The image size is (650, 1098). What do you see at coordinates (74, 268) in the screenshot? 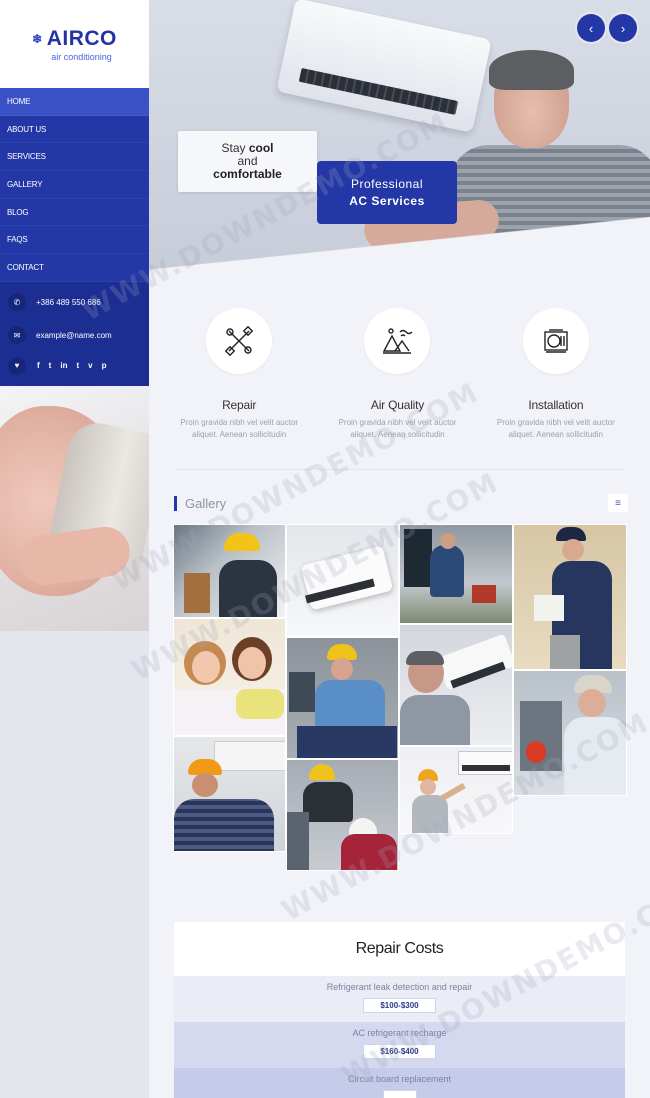
I see `nav-item-contact: CONTACT` at bounding box center [74, 268].